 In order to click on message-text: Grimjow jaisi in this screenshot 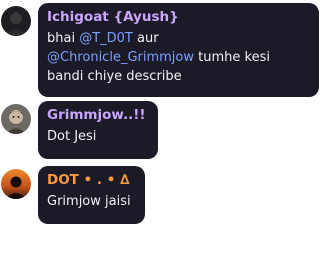, I will do `click(89, 201)`.